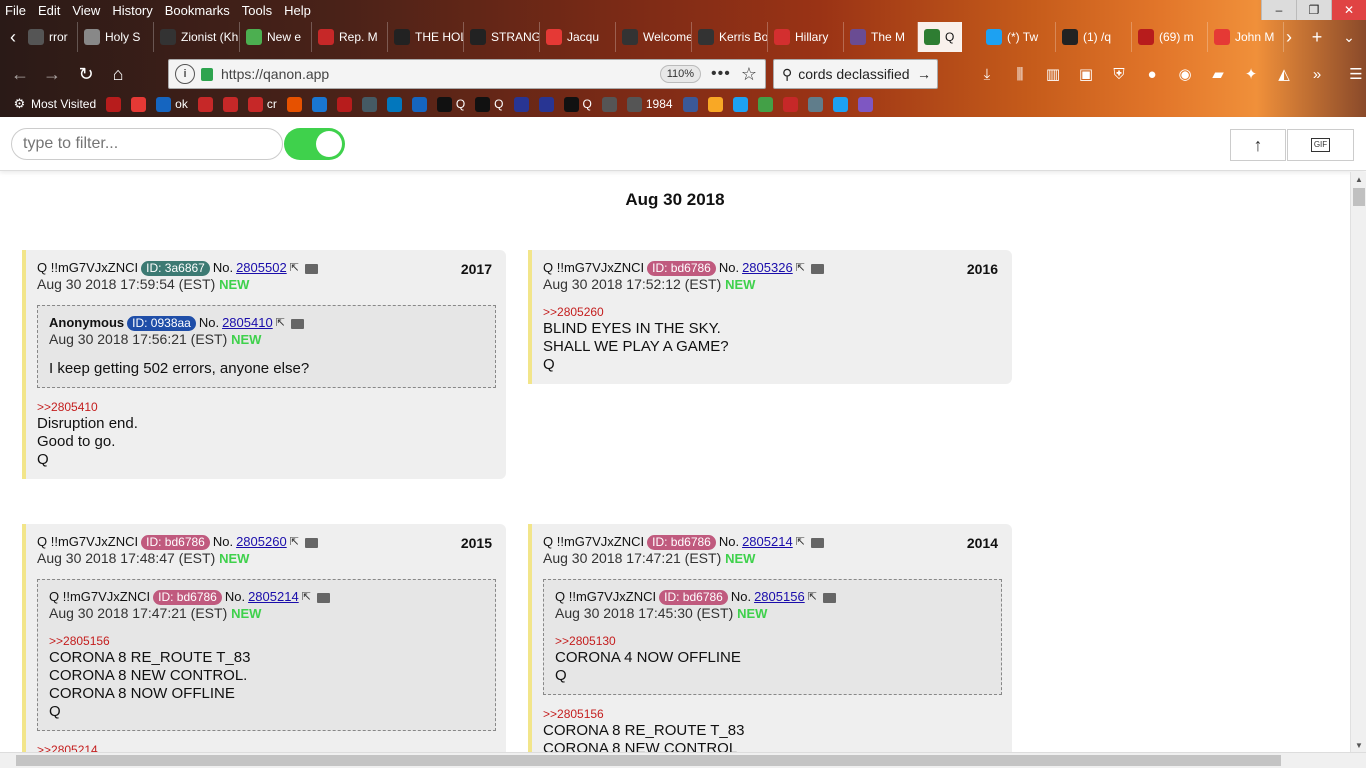  Describe the element at coordinates (197, 10) in the screenshot. I see `menu-bookmarks: Bookmarks` at that location.